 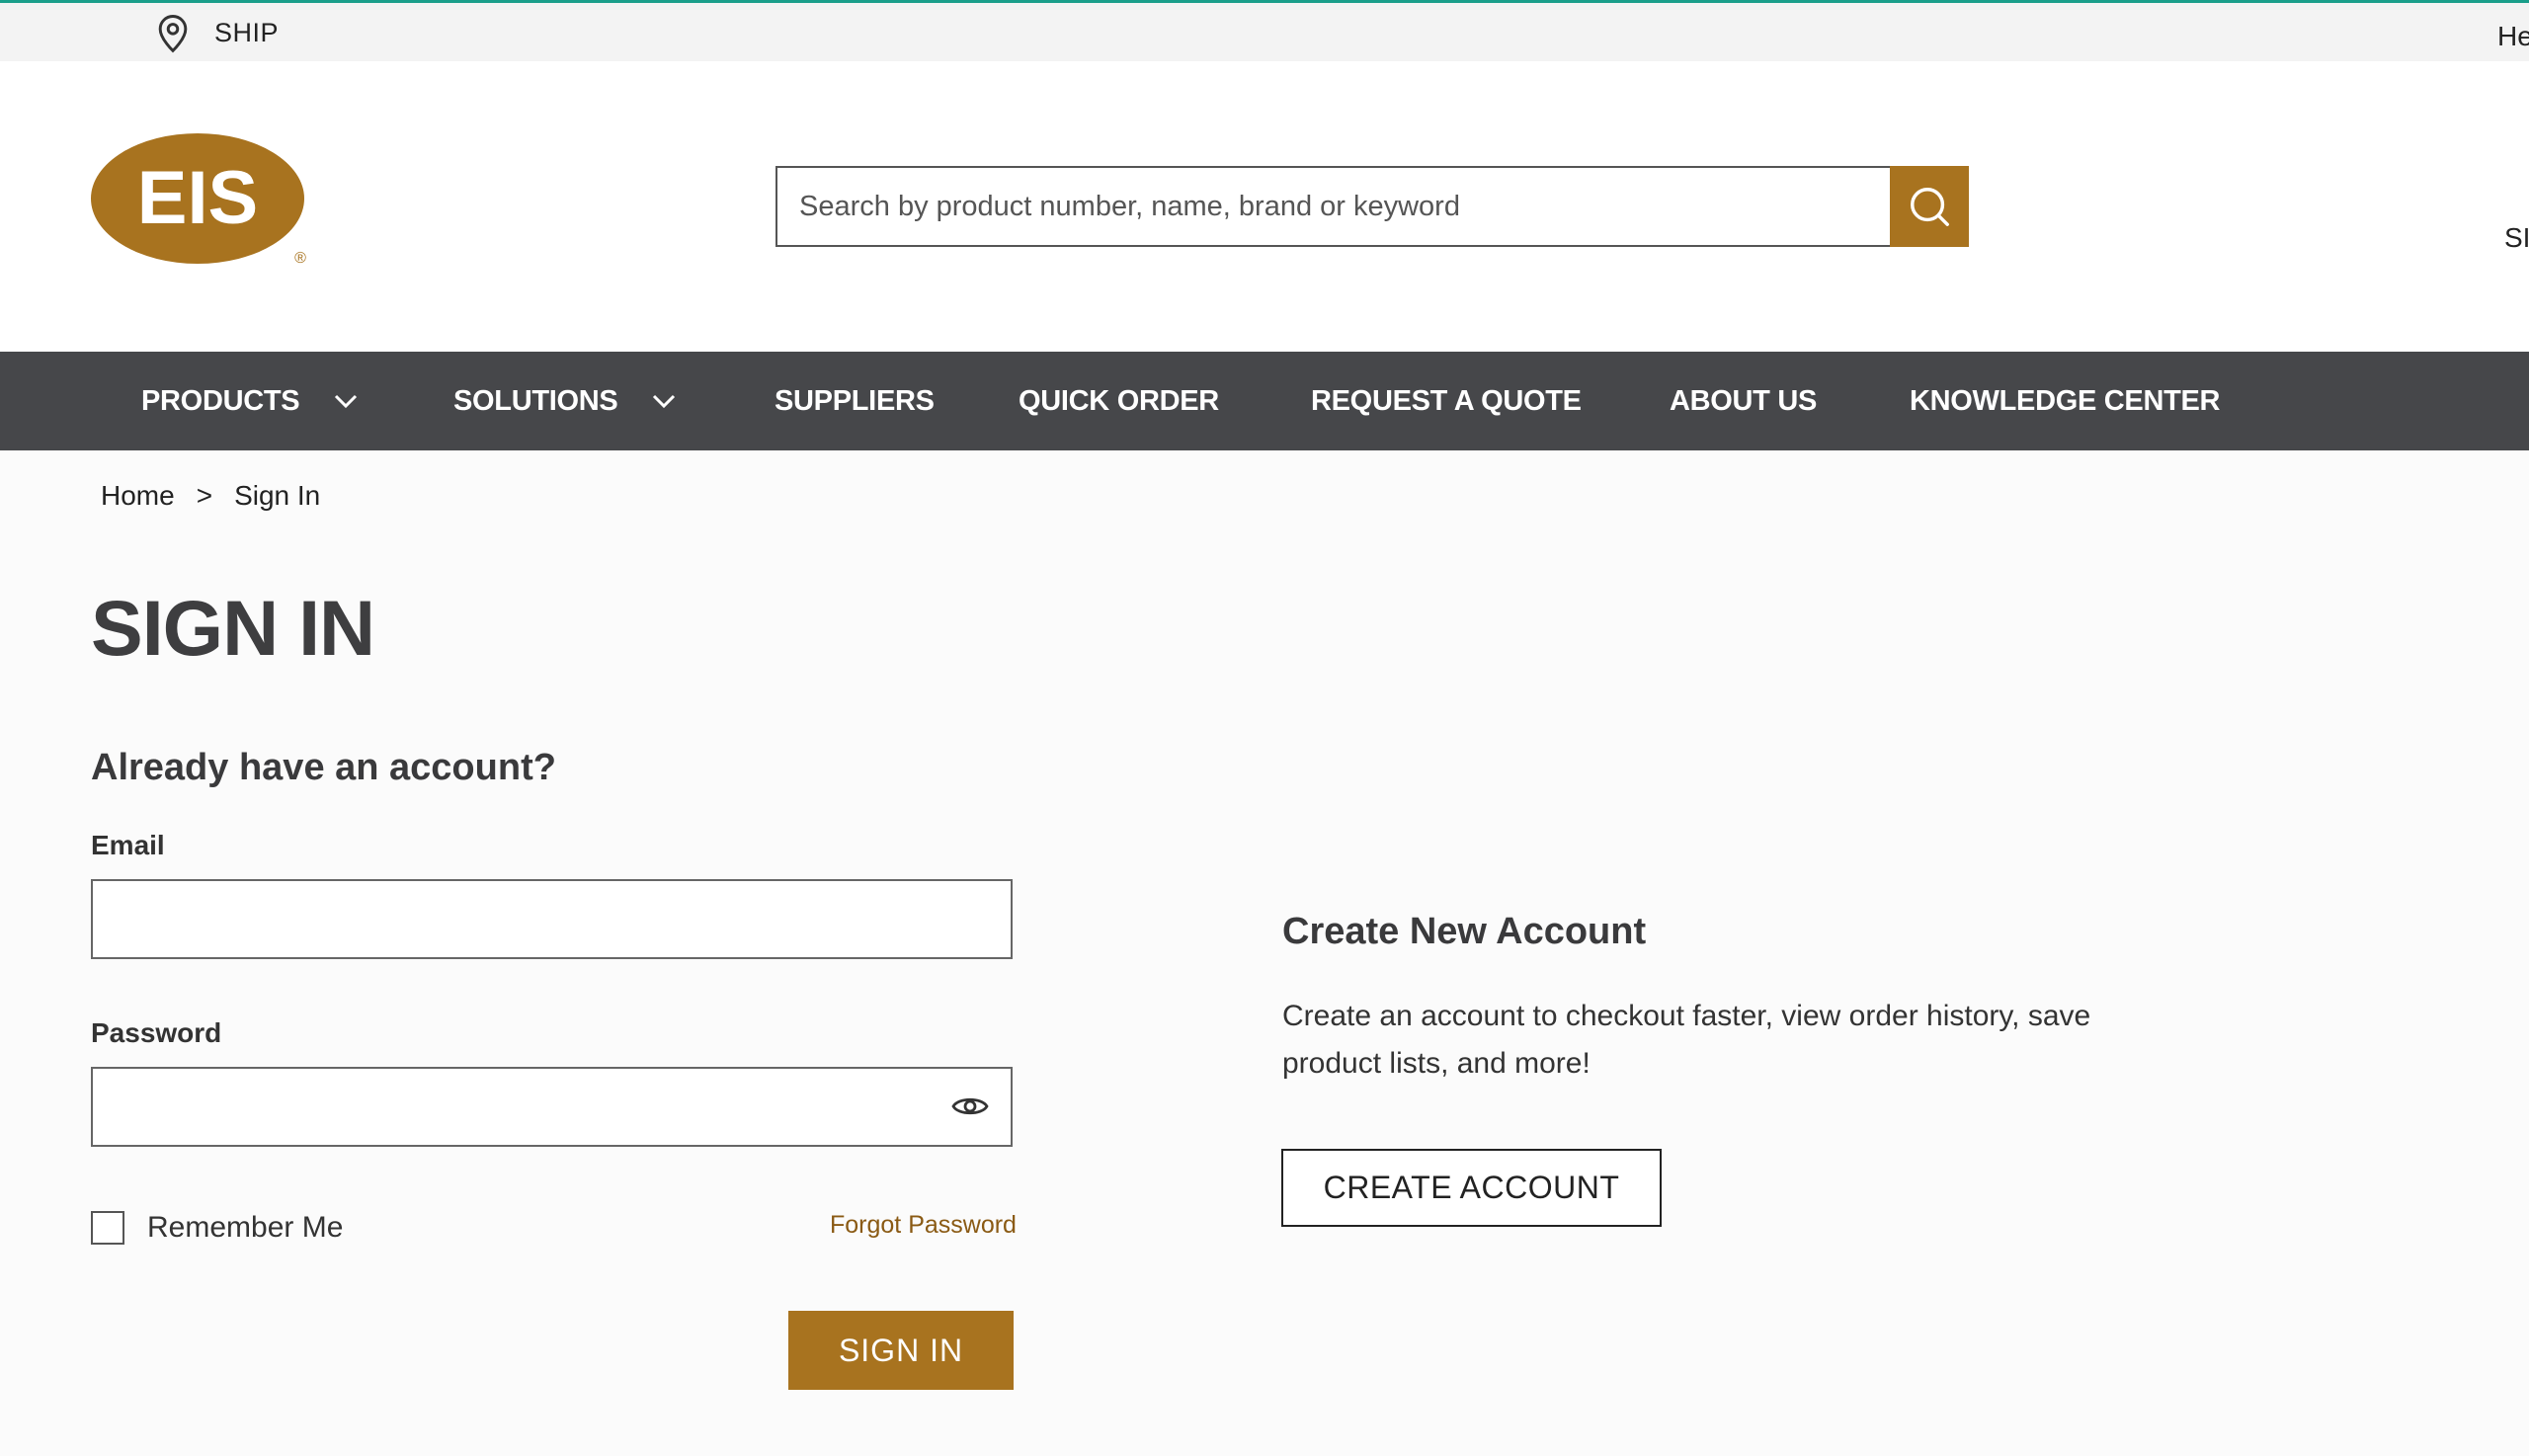 I want to click on eis-logo-mark: EIS ®, so click(x=198, y=200).